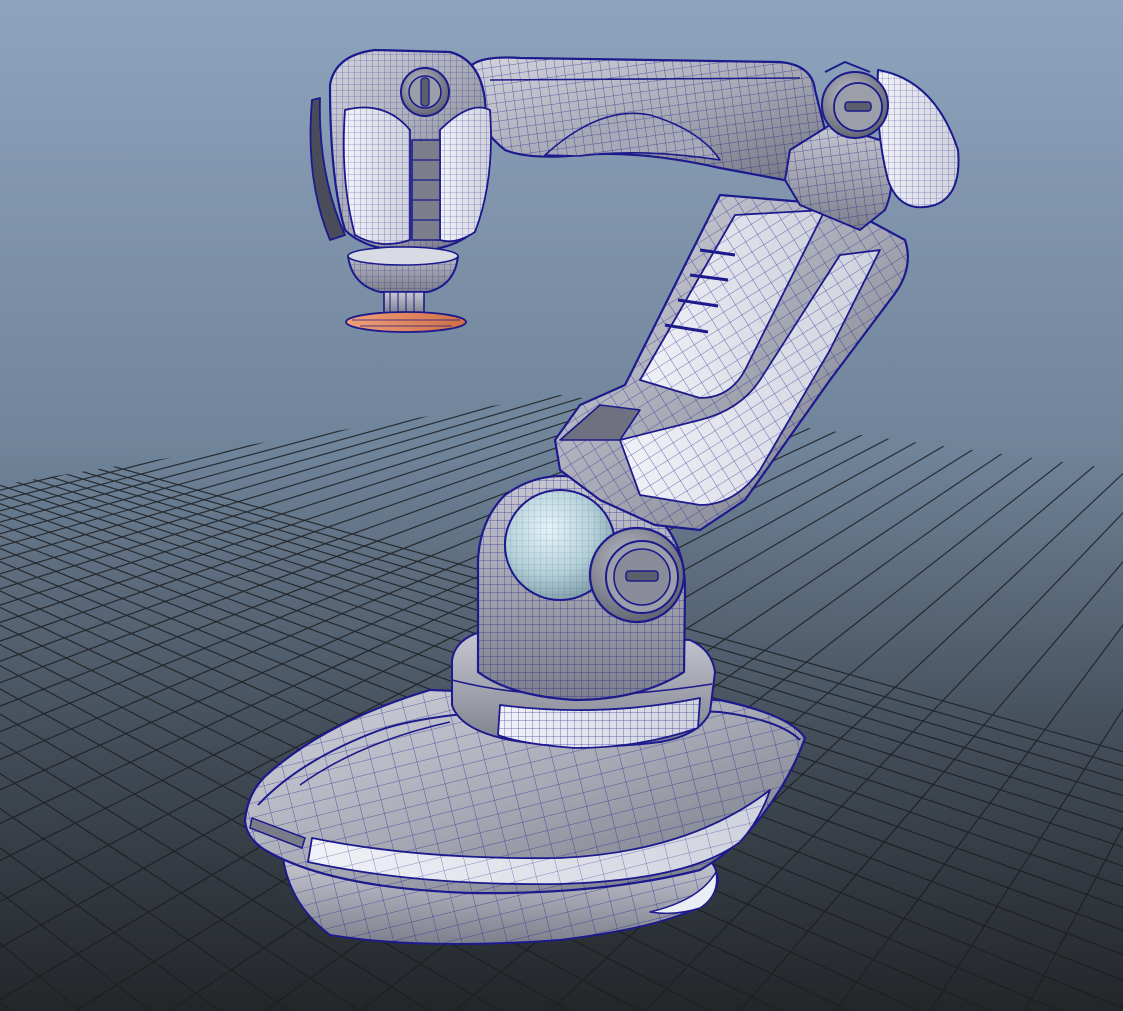 The image size is (1123, 1011). Describe the element at coordinates (637, 575) in the screenshot. I see `shoulder-cap` at that location.